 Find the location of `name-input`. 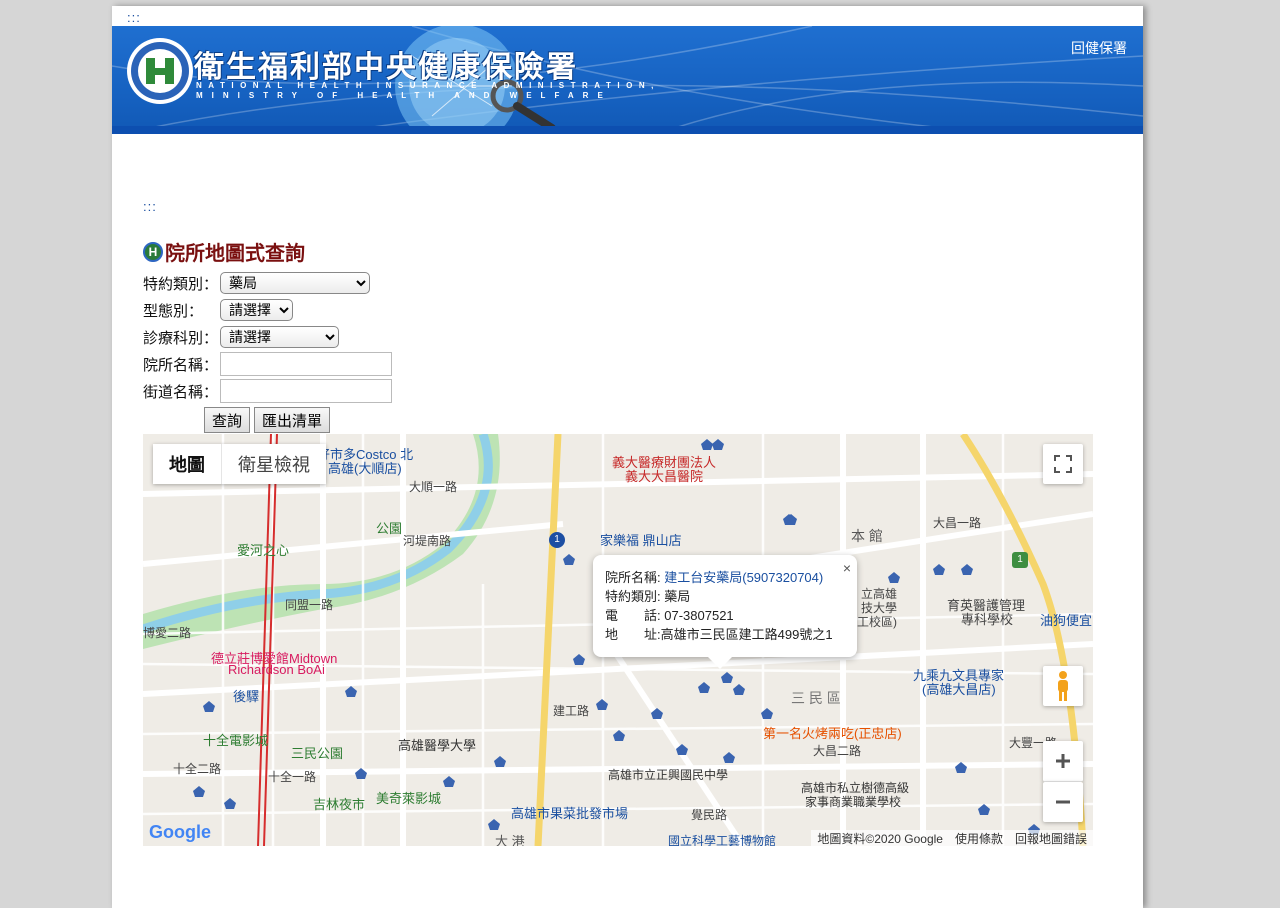

name-input is located at coordinates (306, 364).